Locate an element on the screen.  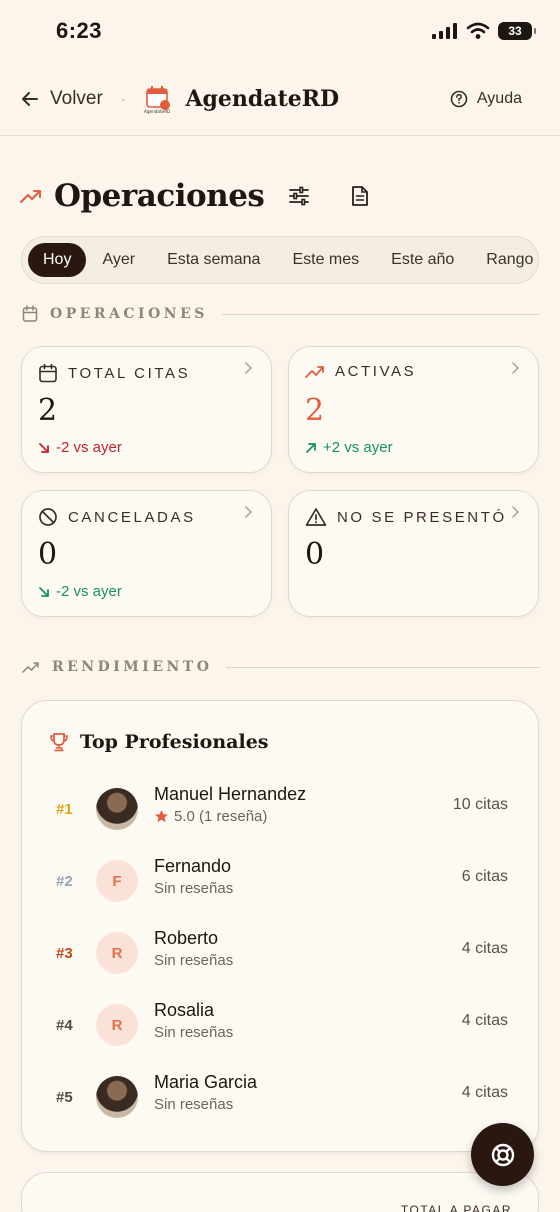
stat-title: ACTIVAS is located at coordinates (376, 371).